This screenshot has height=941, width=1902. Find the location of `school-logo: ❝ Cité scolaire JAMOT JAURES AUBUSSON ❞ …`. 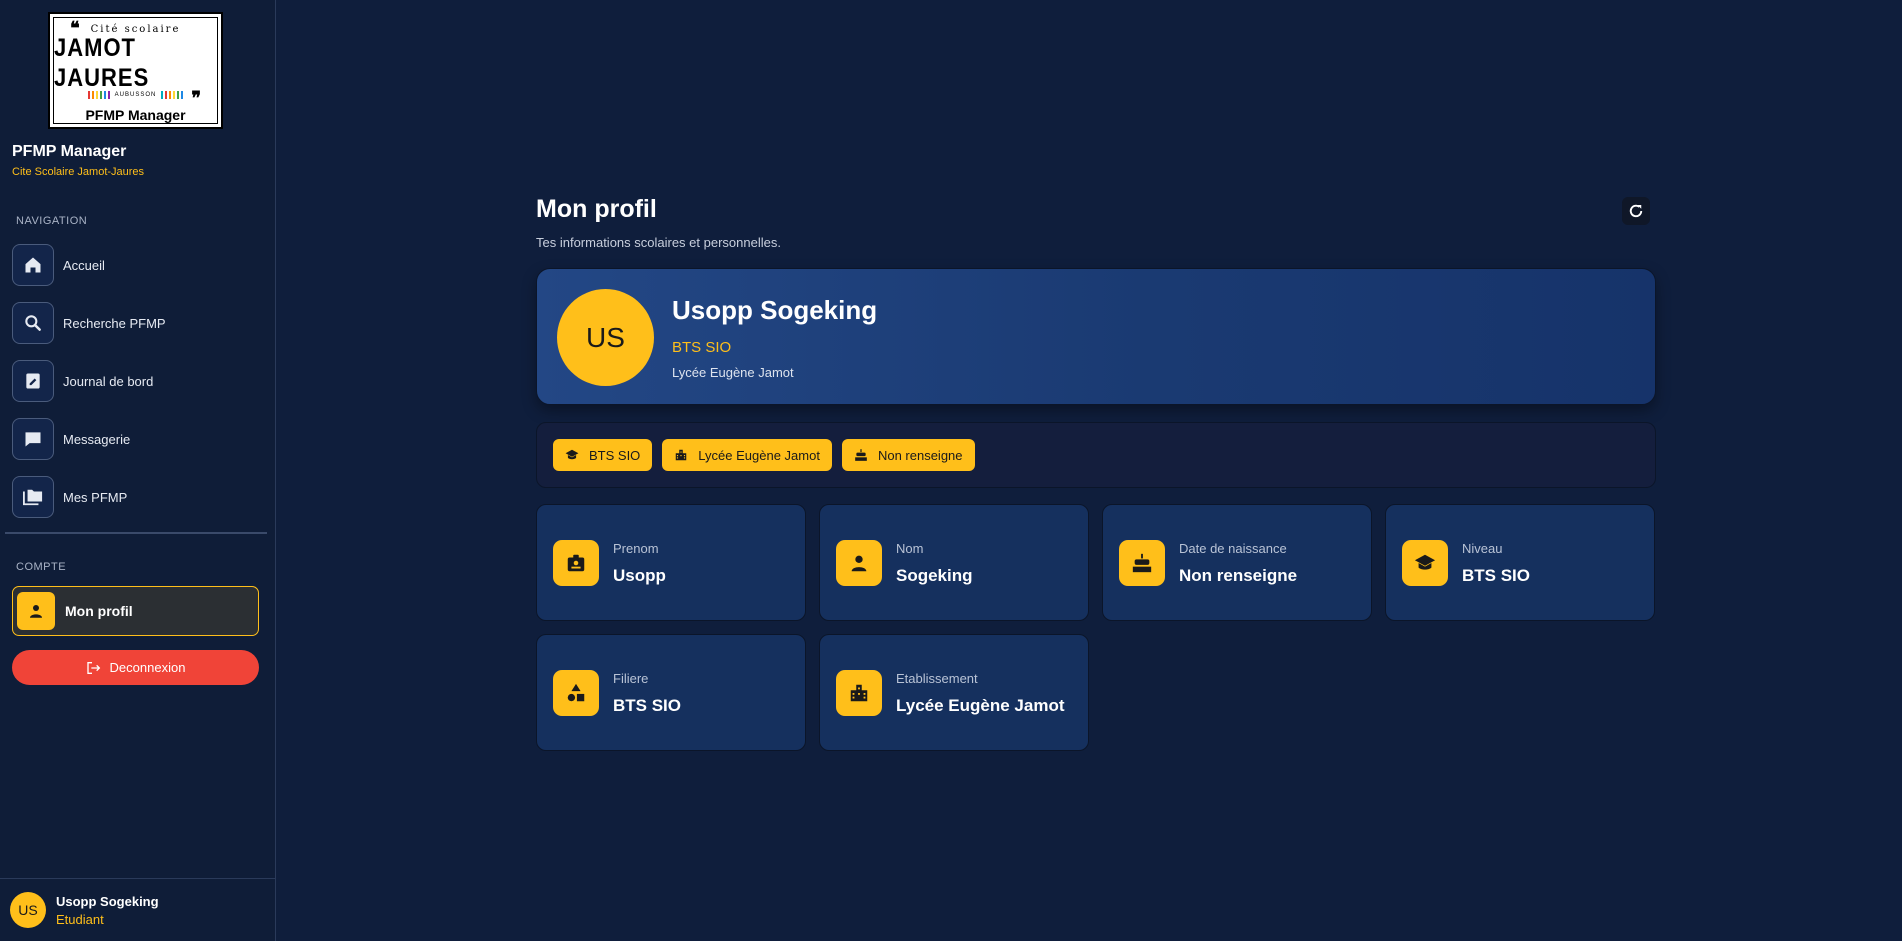

school-logo: ❝ Cité scolaire JAMOT JAURES AUBUSSON ❞ … is located at coordinates (135, 70).